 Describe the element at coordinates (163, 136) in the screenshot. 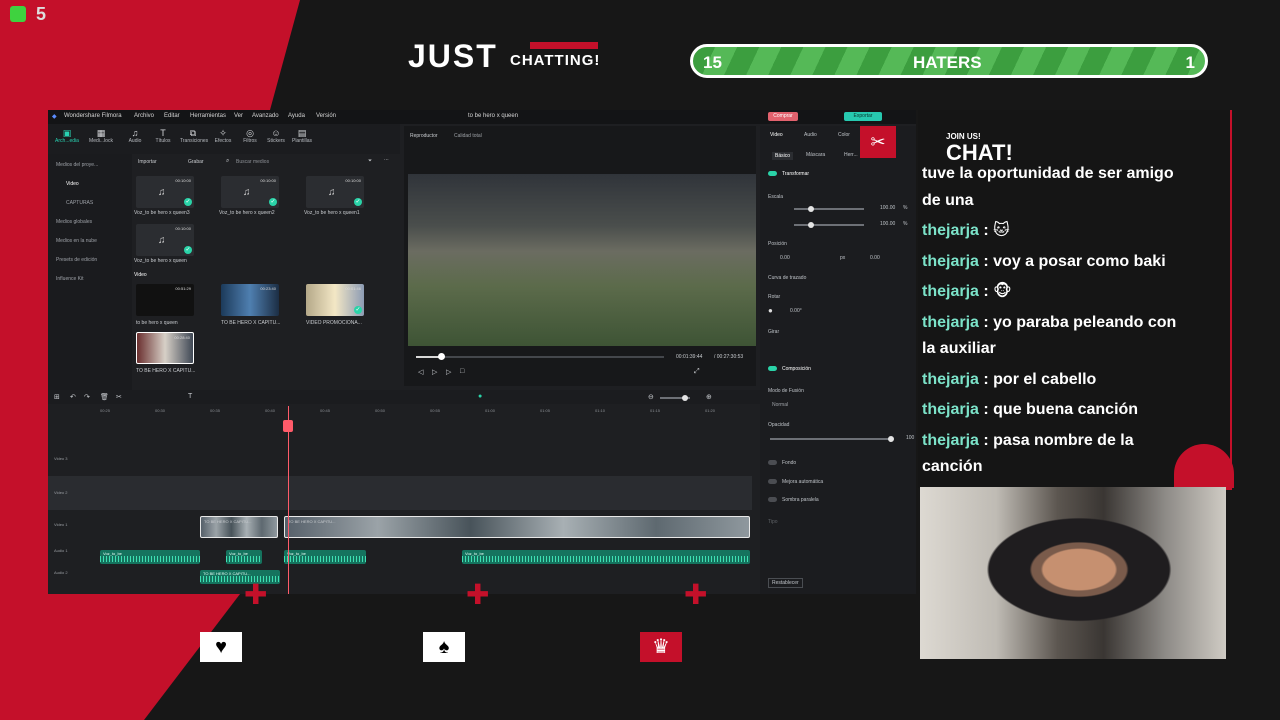

I see `tool-titles: T Títulos` at that location.